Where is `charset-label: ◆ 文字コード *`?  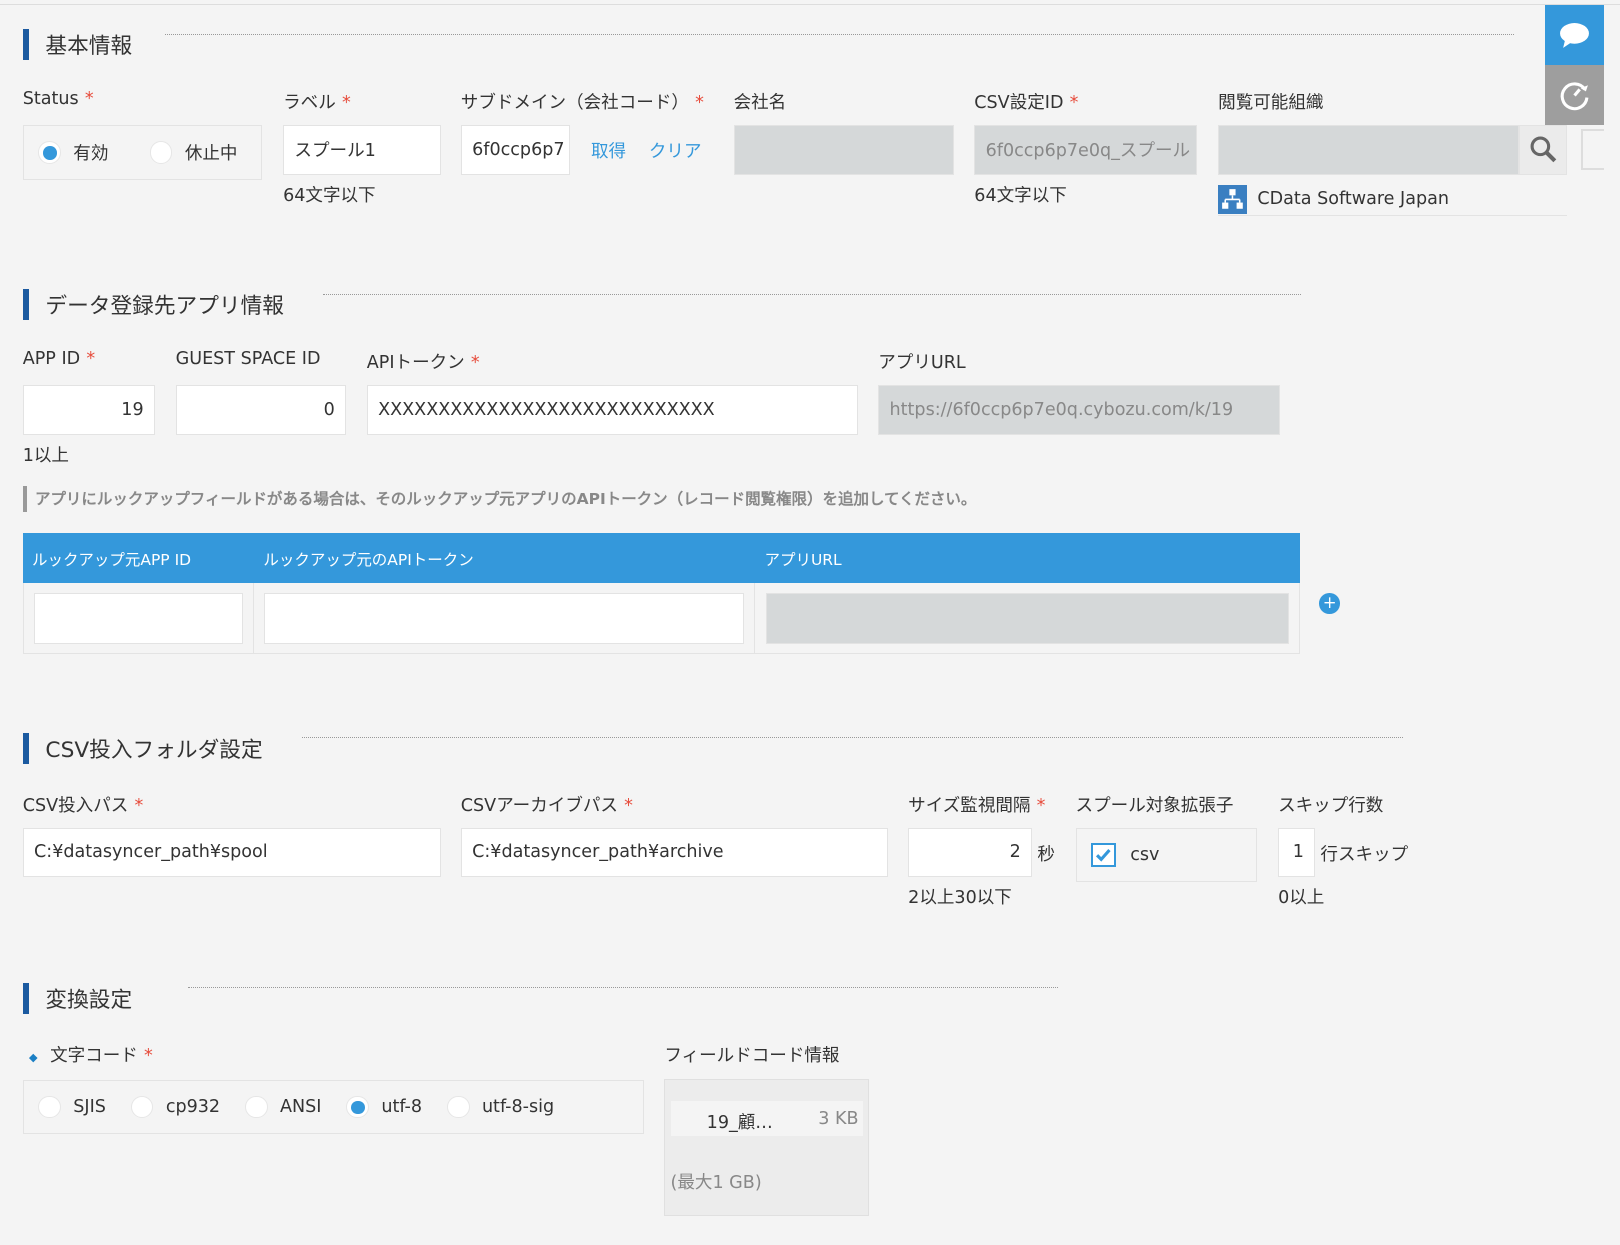 charset-label: ◆ 文字コード * is located at coordinates (90, 1056).